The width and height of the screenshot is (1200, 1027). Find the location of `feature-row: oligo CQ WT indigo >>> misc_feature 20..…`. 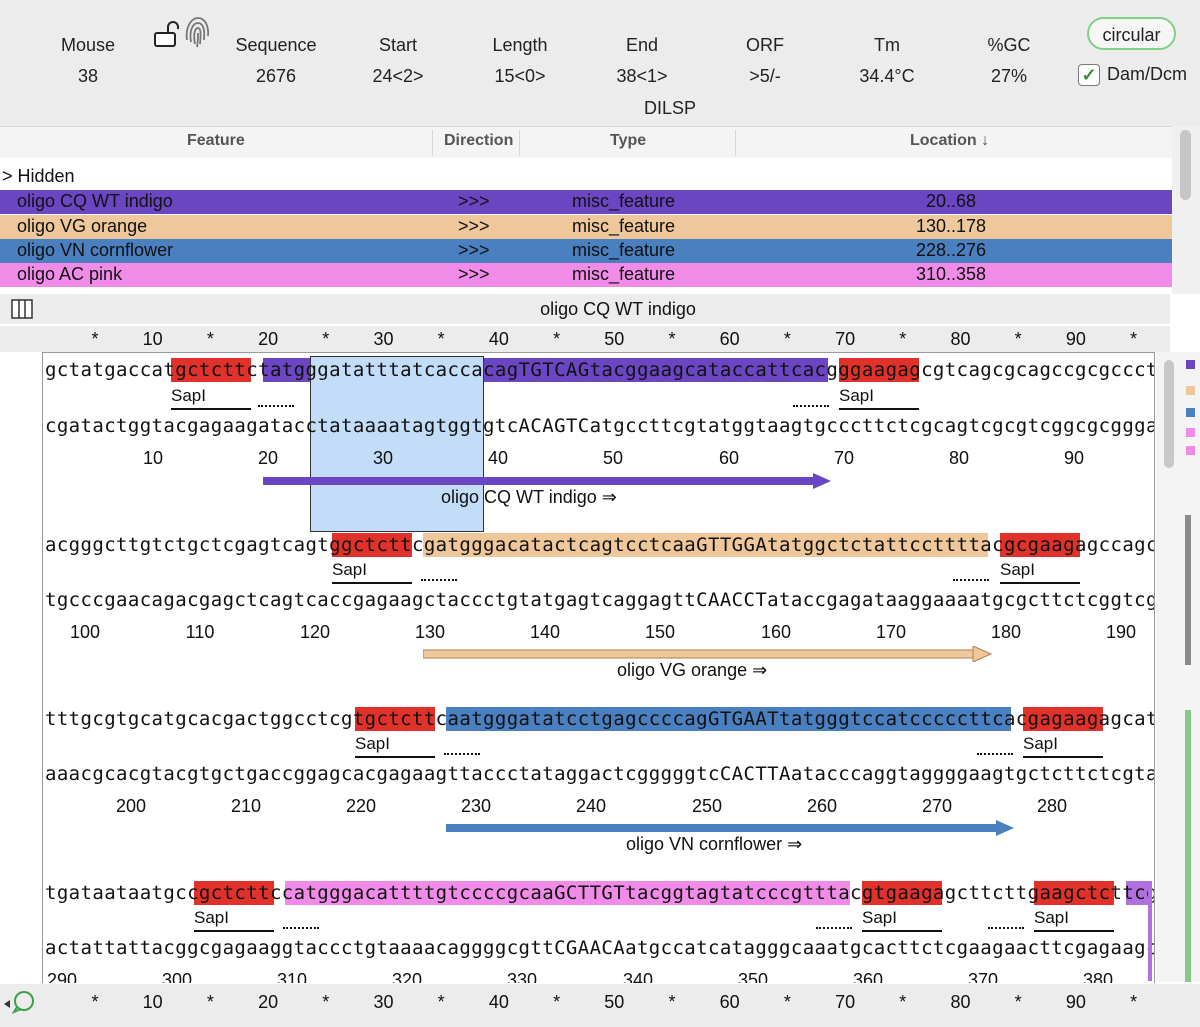

feature-row: oligo CQ WT indigo >>> misc_feature 20..… is located at coordinates (586, 202).